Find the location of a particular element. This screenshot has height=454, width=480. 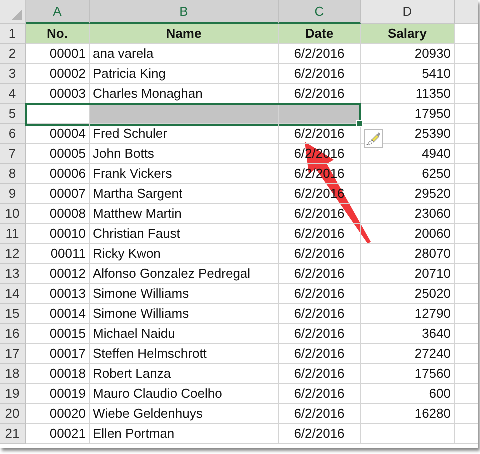

number-cell: 00005 is located at coordinates (58, 154).